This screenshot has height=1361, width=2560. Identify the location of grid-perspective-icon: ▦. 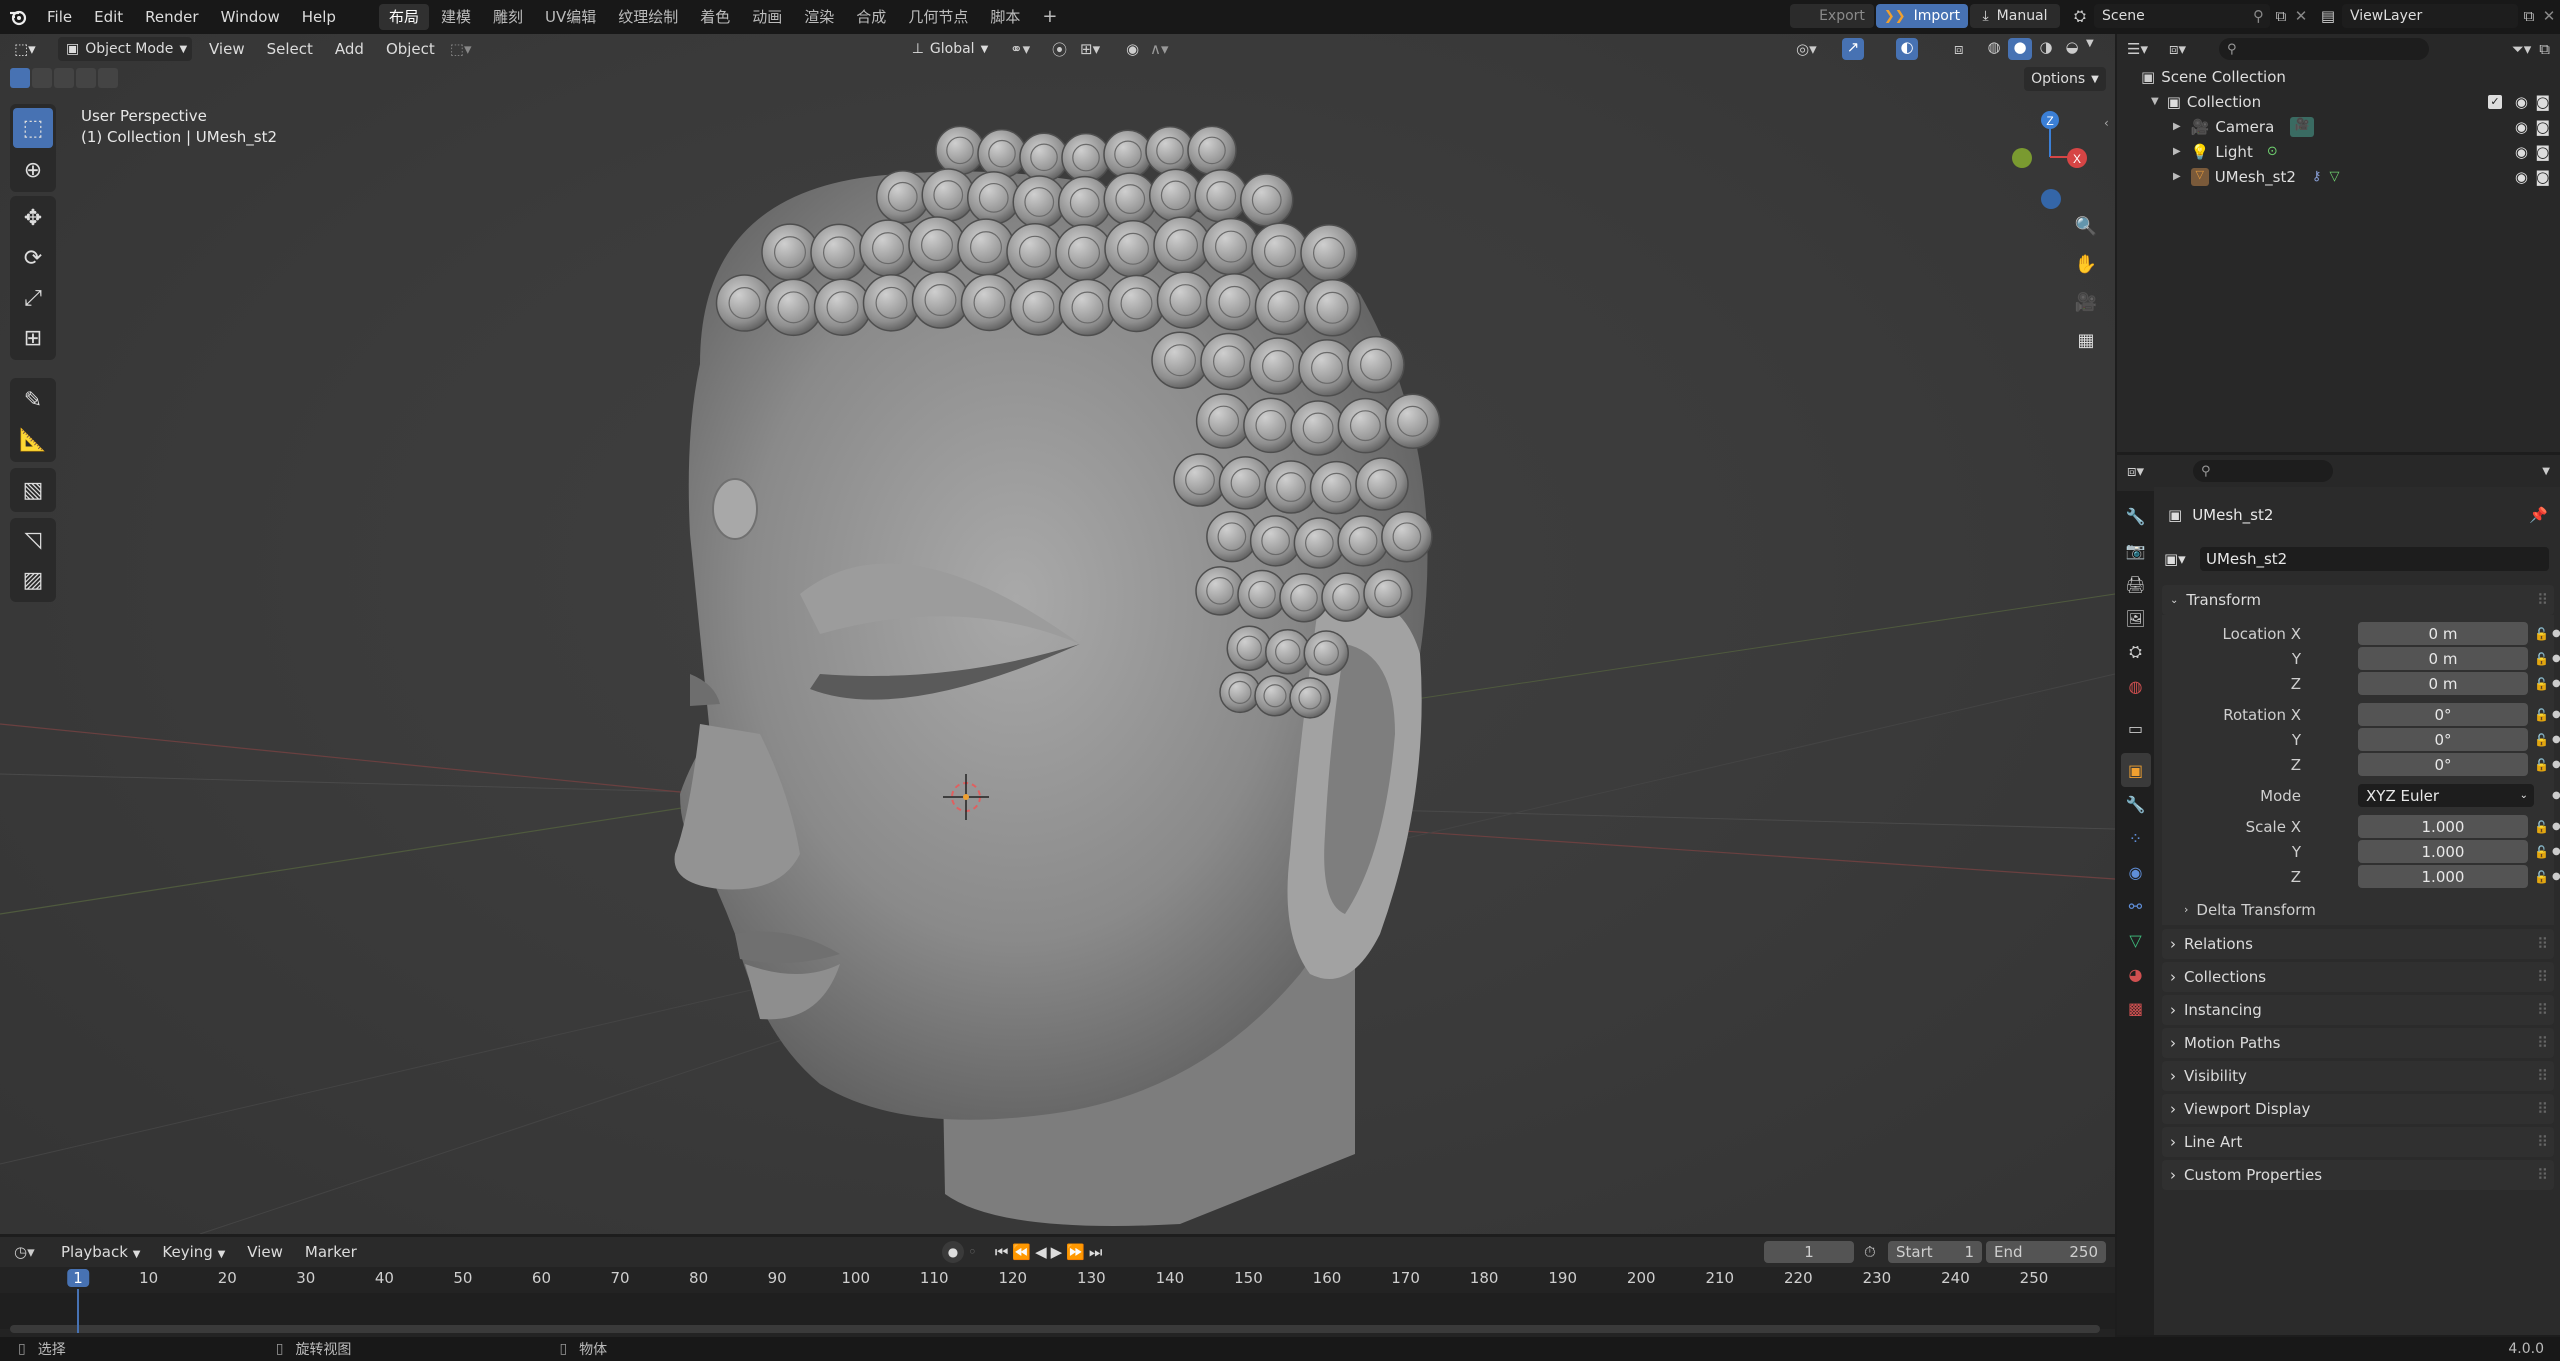
(2086, 340).